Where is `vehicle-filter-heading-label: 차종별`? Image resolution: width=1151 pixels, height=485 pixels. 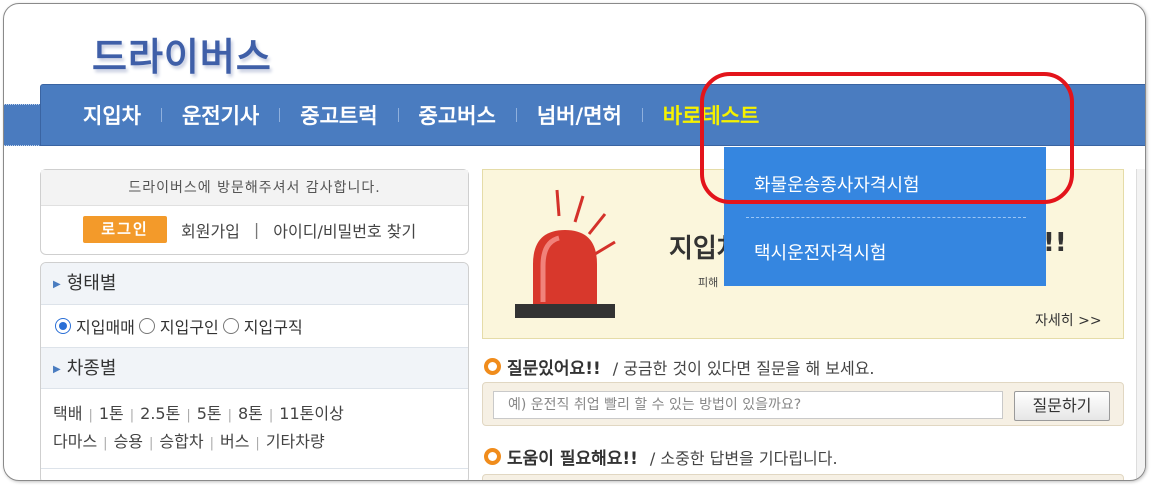
vehicle-filter-heading-label: 차종별 is located at coordinates (91, 368).